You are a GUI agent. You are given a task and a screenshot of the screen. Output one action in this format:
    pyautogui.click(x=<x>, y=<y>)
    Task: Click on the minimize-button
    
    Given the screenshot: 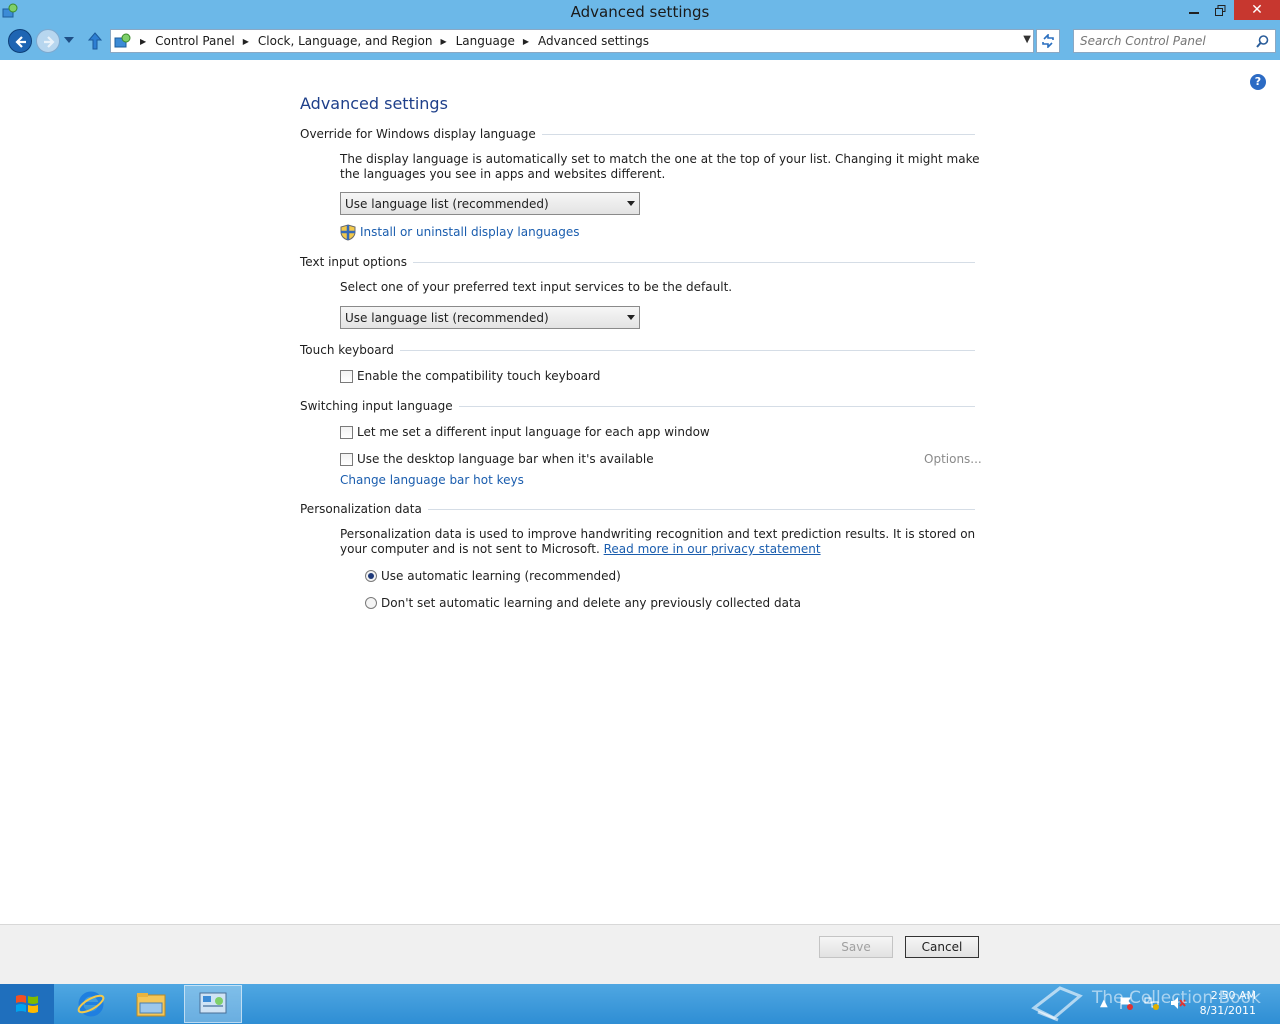 What is the action you would take?
    pyautogui.click(x=1194, y=10)
    